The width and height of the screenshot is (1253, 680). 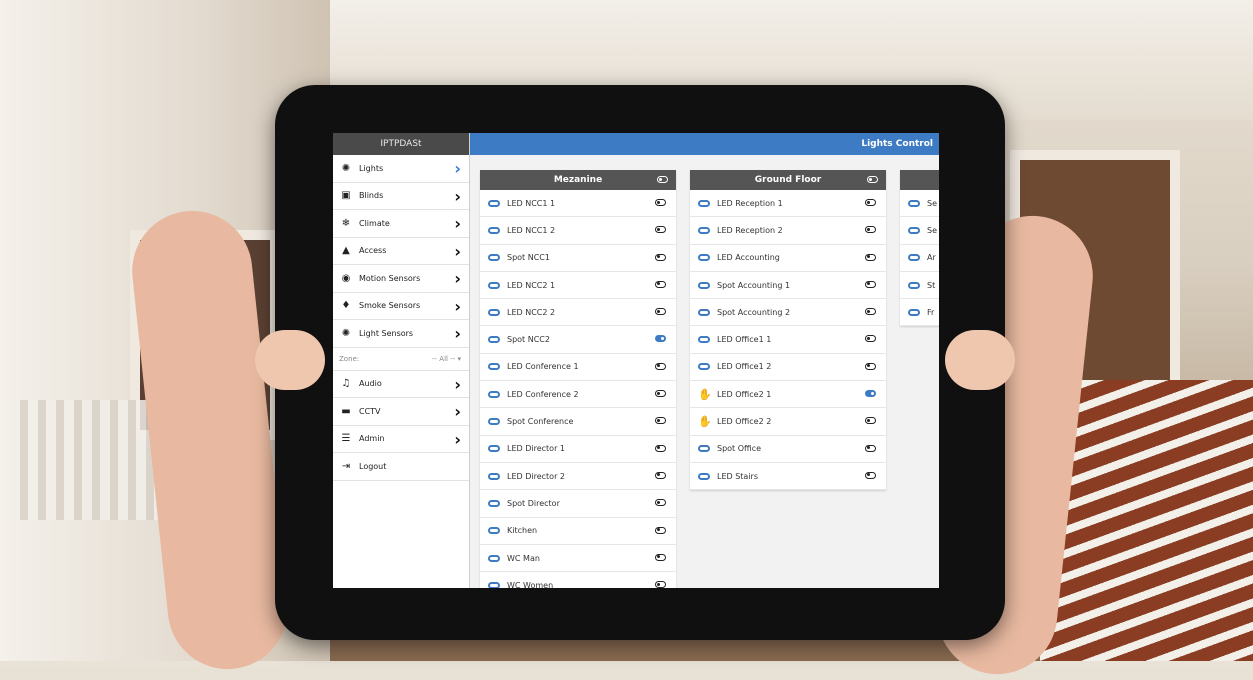 What do you see at coordinates (578, 204) in the screenshot?
I see `light-row: LED NCC1 1` at bounding box center [578, 204].